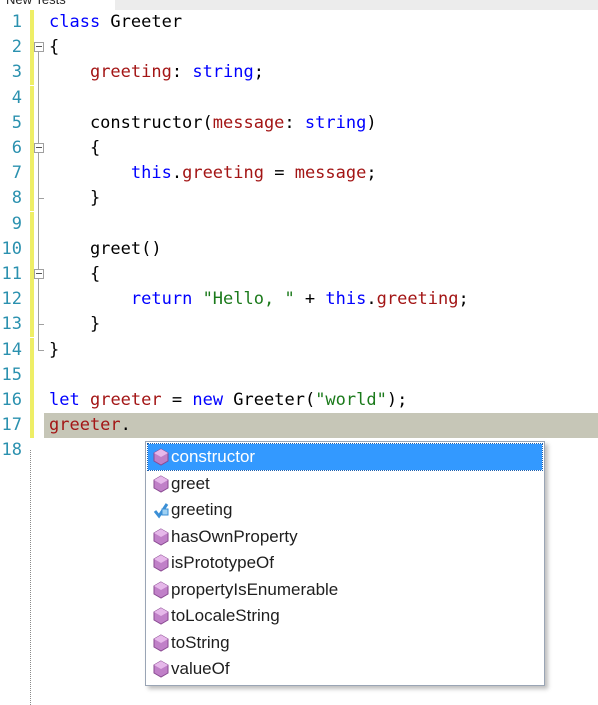  I want to click on code-token: message, so click(330, 173).